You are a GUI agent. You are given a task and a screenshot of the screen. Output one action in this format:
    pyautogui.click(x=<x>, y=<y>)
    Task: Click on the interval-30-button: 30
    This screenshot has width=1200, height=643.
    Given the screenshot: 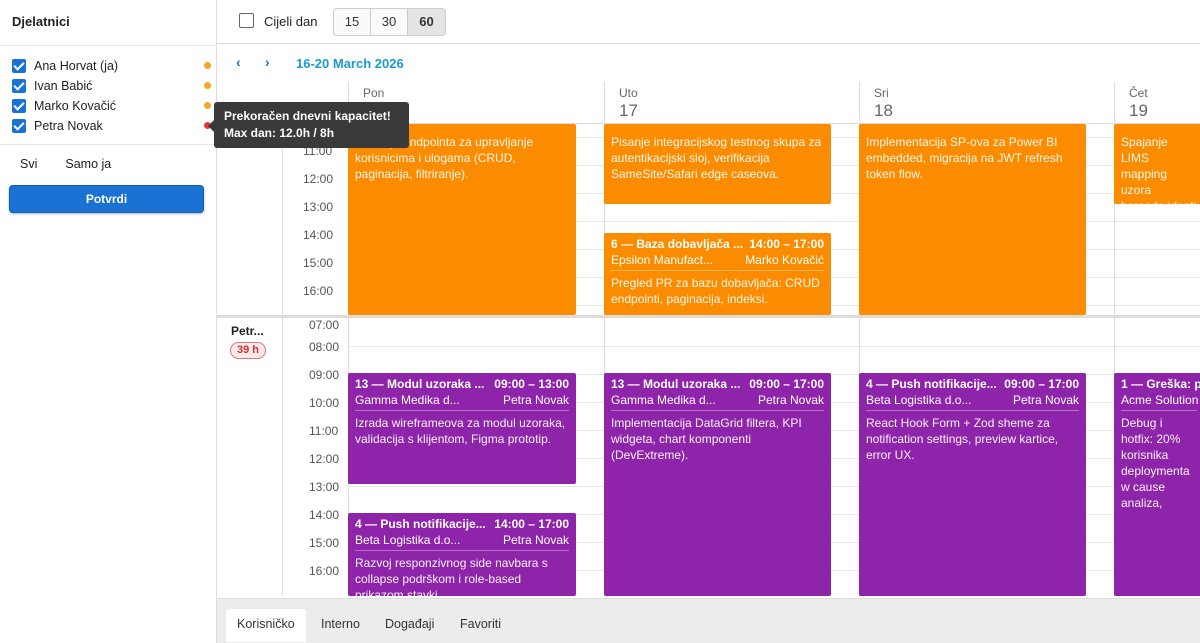 What is the action you would take?
    pyautogui.click(x=389, y=22)
    